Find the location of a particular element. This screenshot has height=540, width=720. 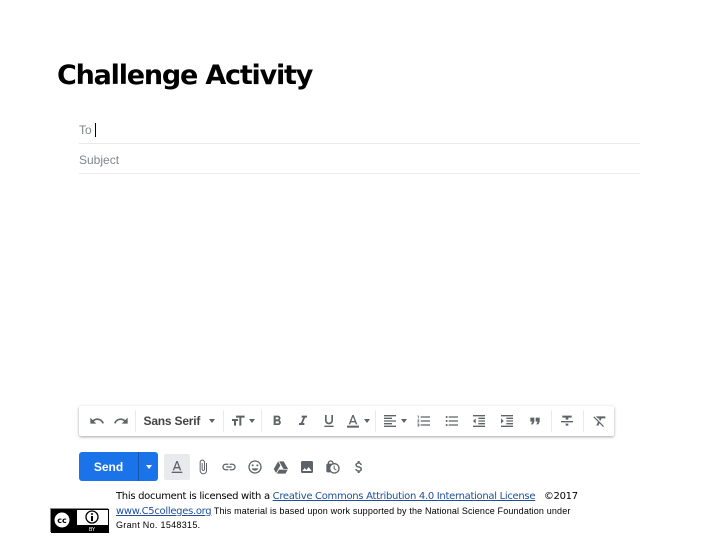

bulleted-list-icon is located at coordinates (451, 421).